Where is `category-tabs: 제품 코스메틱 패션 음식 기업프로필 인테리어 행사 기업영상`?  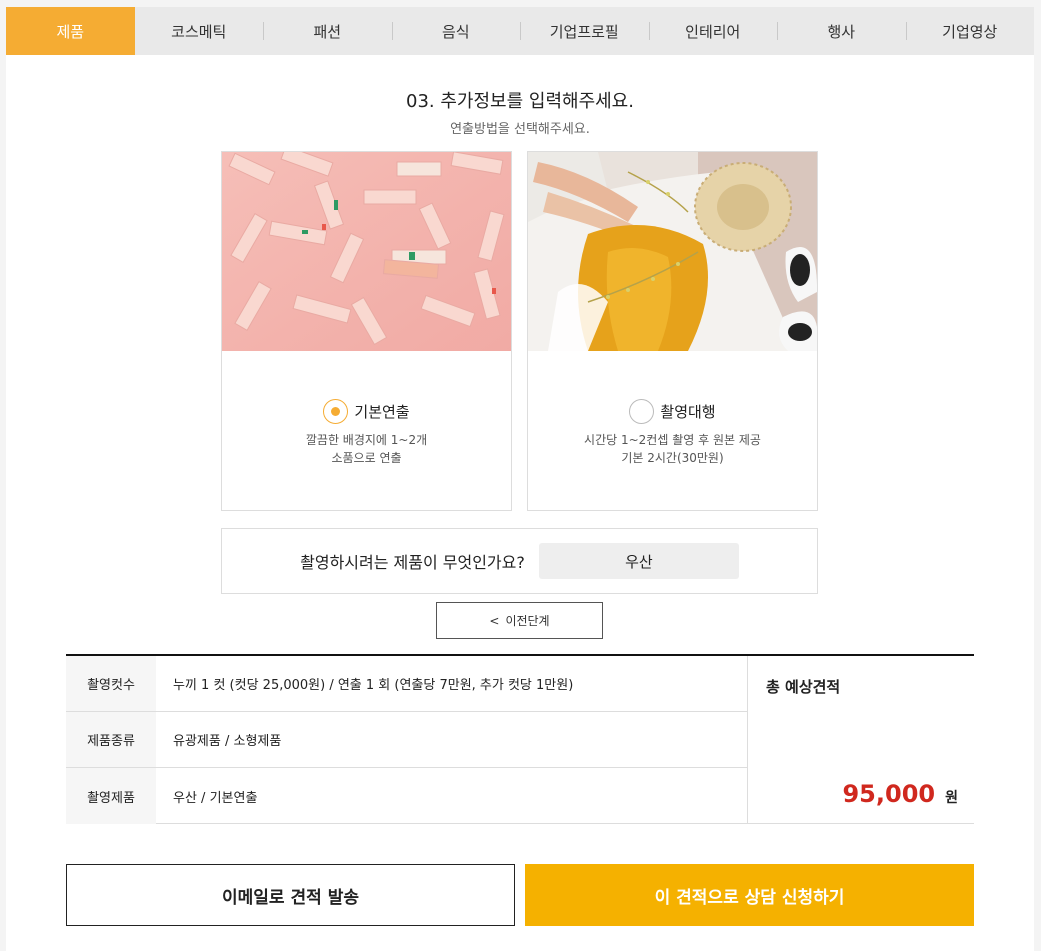 category-tabs: 제품 코스메틱 패션 음식 기업프로필 인테리어 행사 기업영상 is located at coordinates (520, 31).